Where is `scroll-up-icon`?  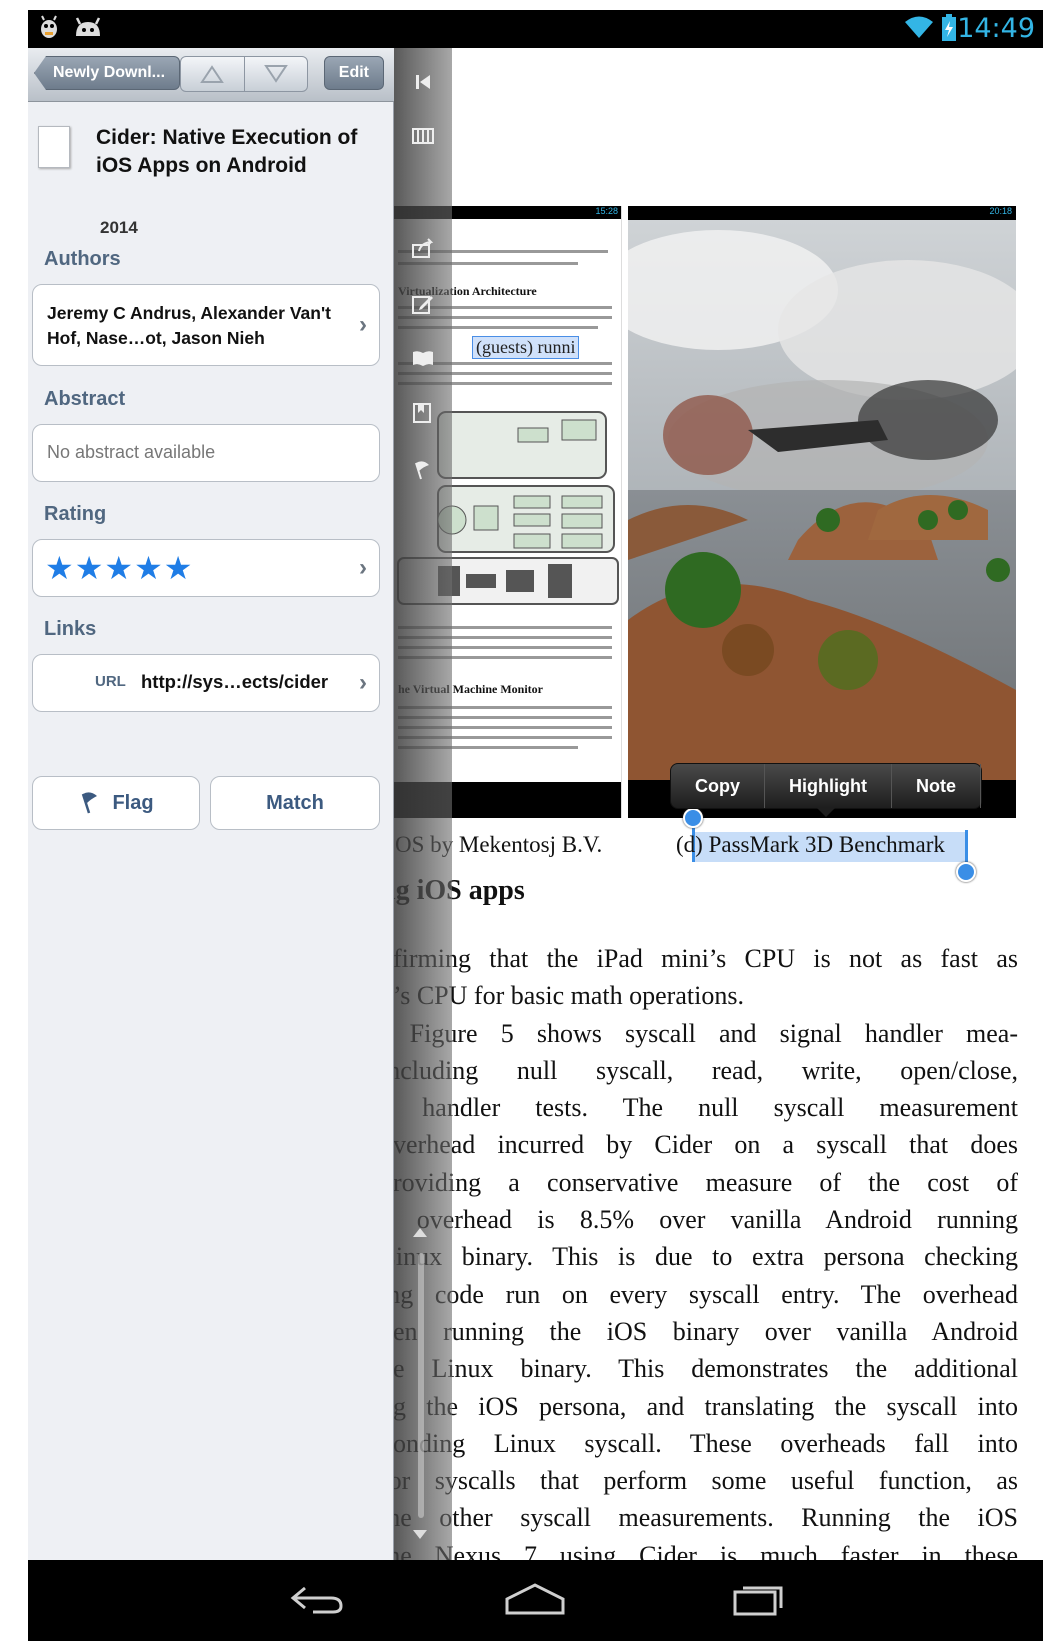
scroll-up-icon is located at coordinates (420, 1232).